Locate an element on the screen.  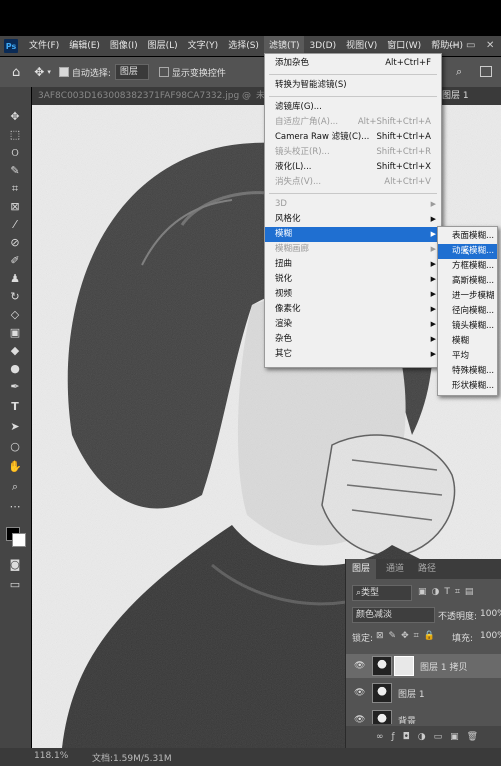
filter-menu-item: 杂色 ▶ is located at coordinates (353, 339).